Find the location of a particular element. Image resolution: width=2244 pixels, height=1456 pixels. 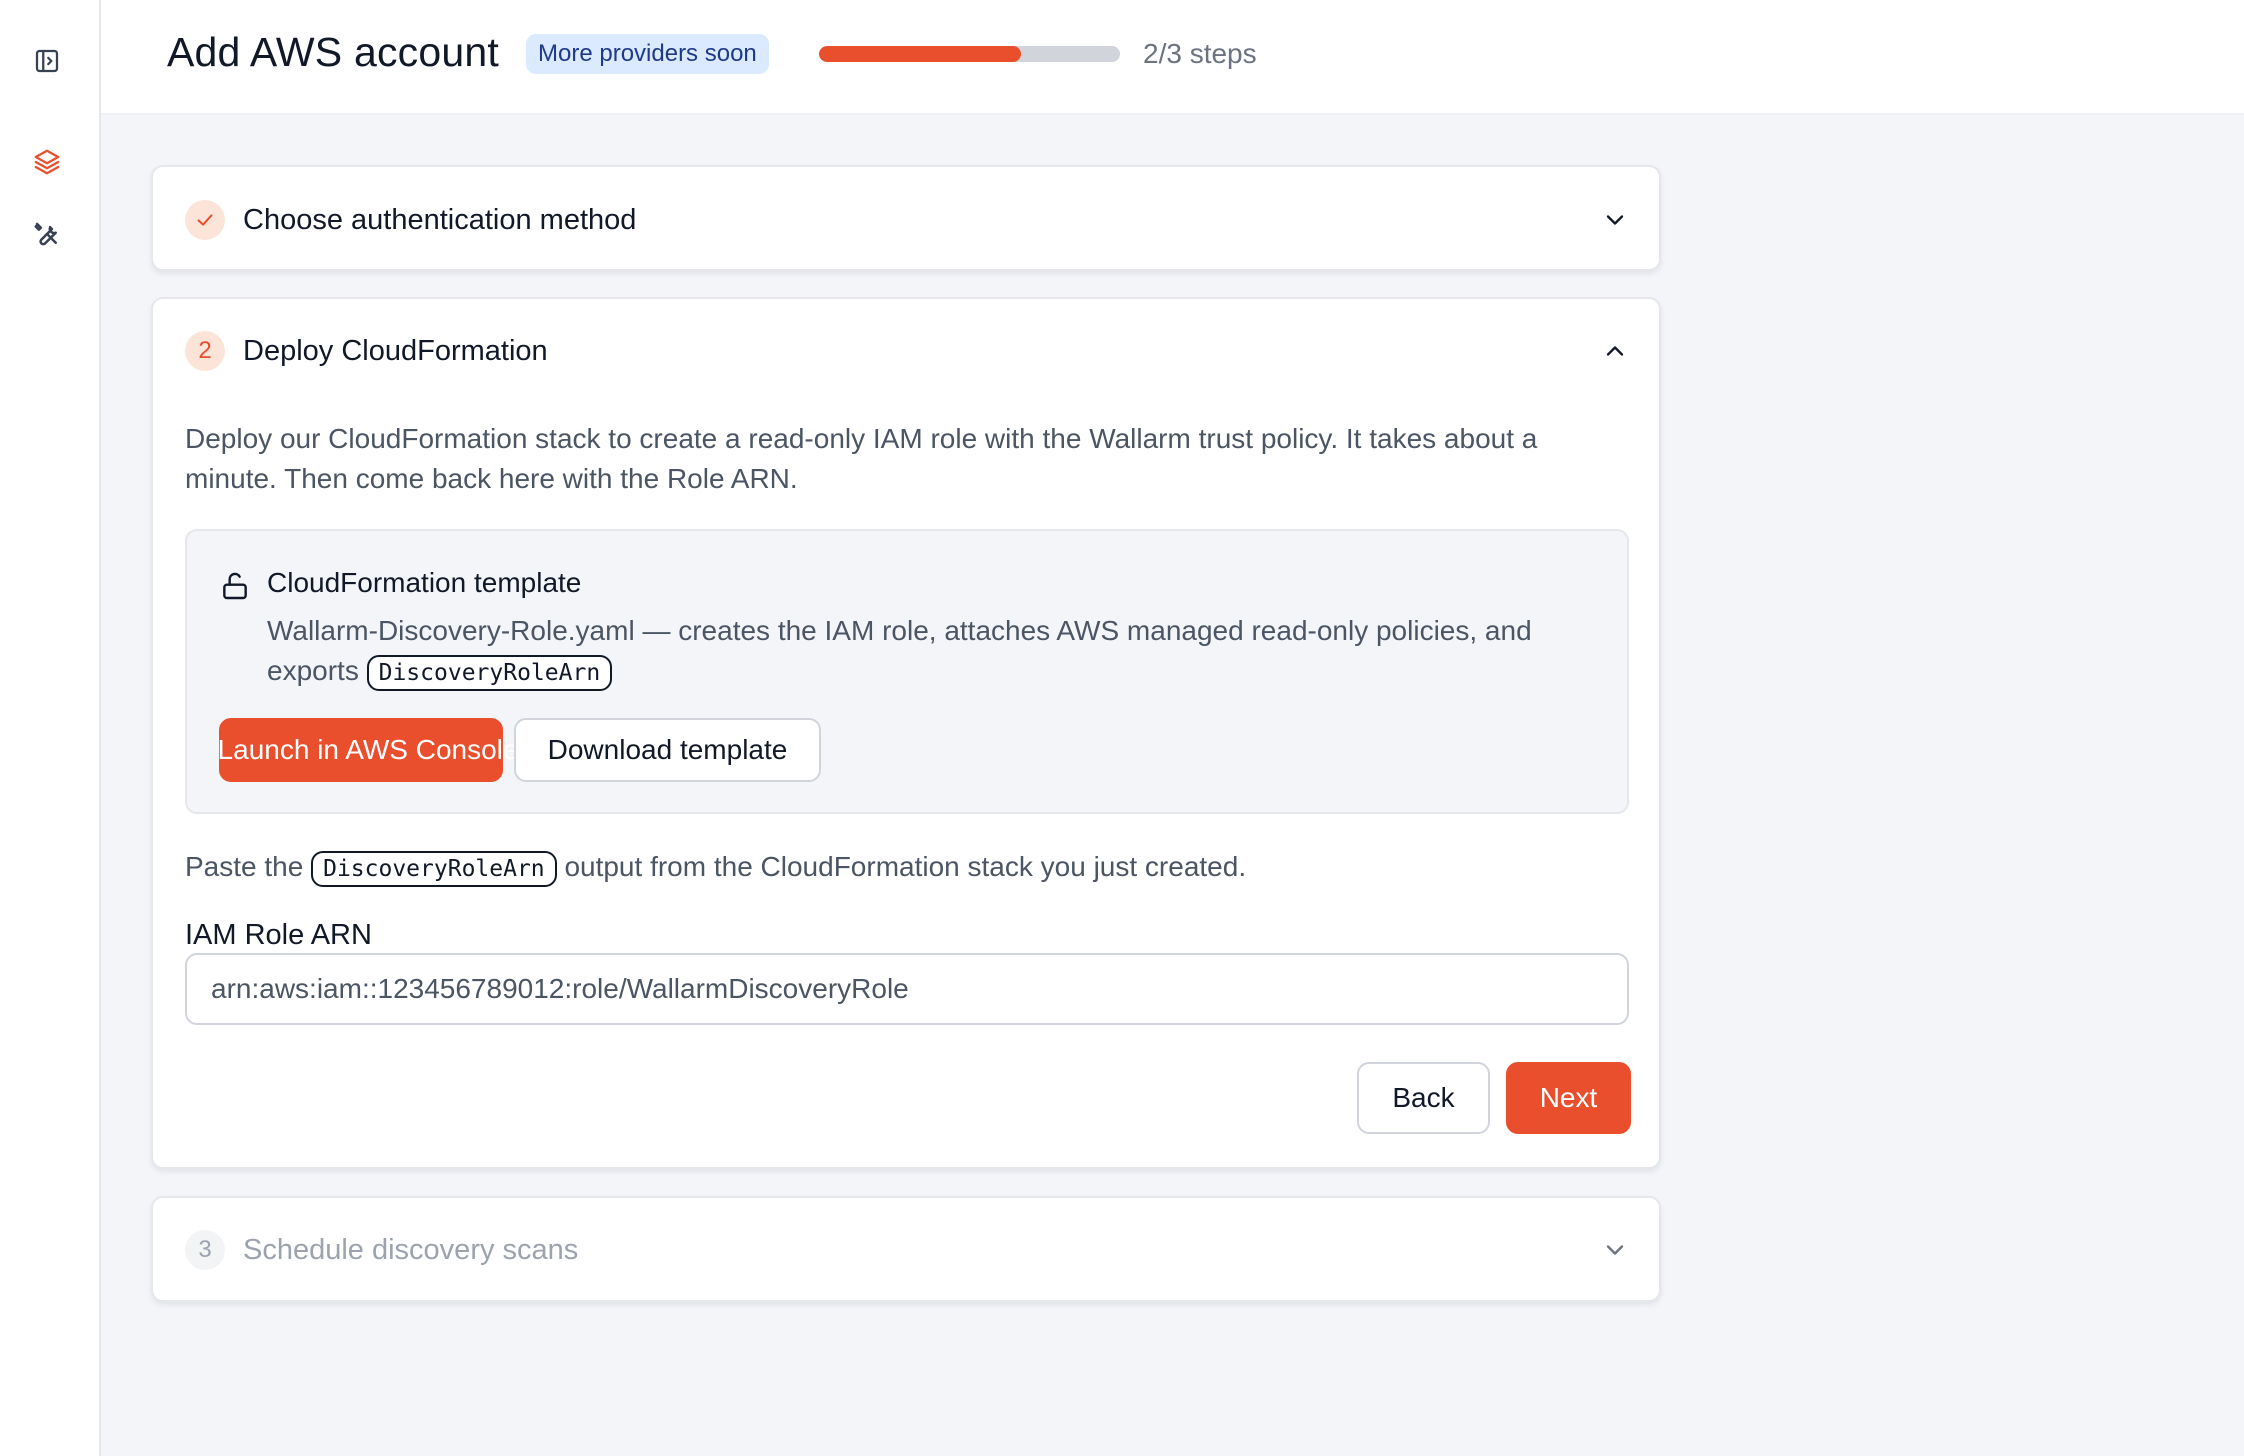

tools-icon is located at coordinates (45, 234).